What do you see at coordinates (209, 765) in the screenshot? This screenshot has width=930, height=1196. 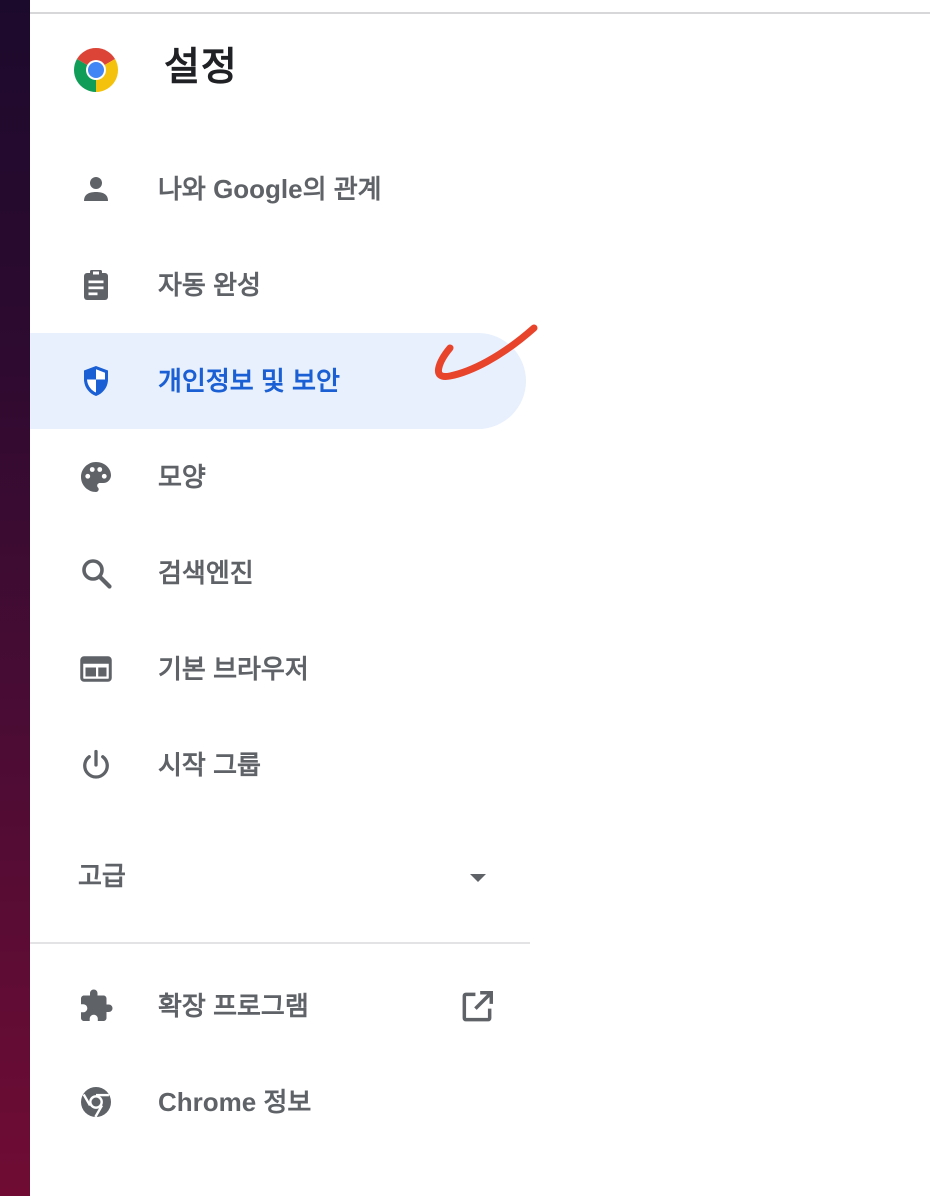 I see `nav-item-label: 시작 그룹` at bounding box center [209, 765].